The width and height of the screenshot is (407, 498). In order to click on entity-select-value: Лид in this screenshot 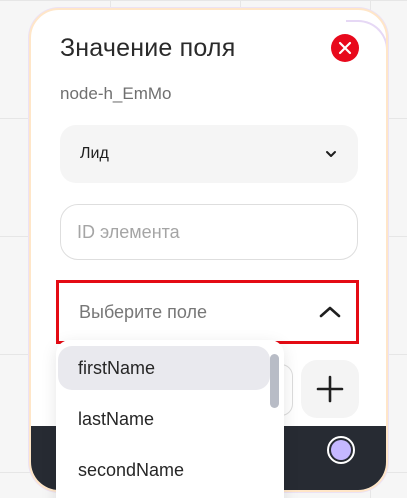, I will do `click(94, 153)`.